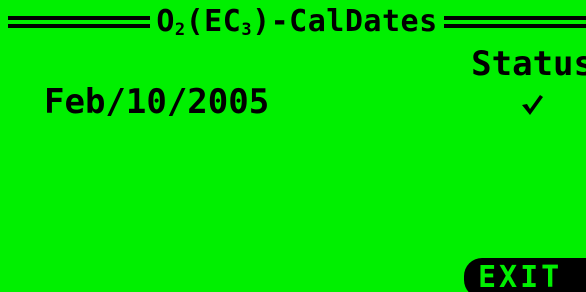  Describe the element at coordinates (528, 64) in the screenshot. I see `status-column-header: Status` at that location.